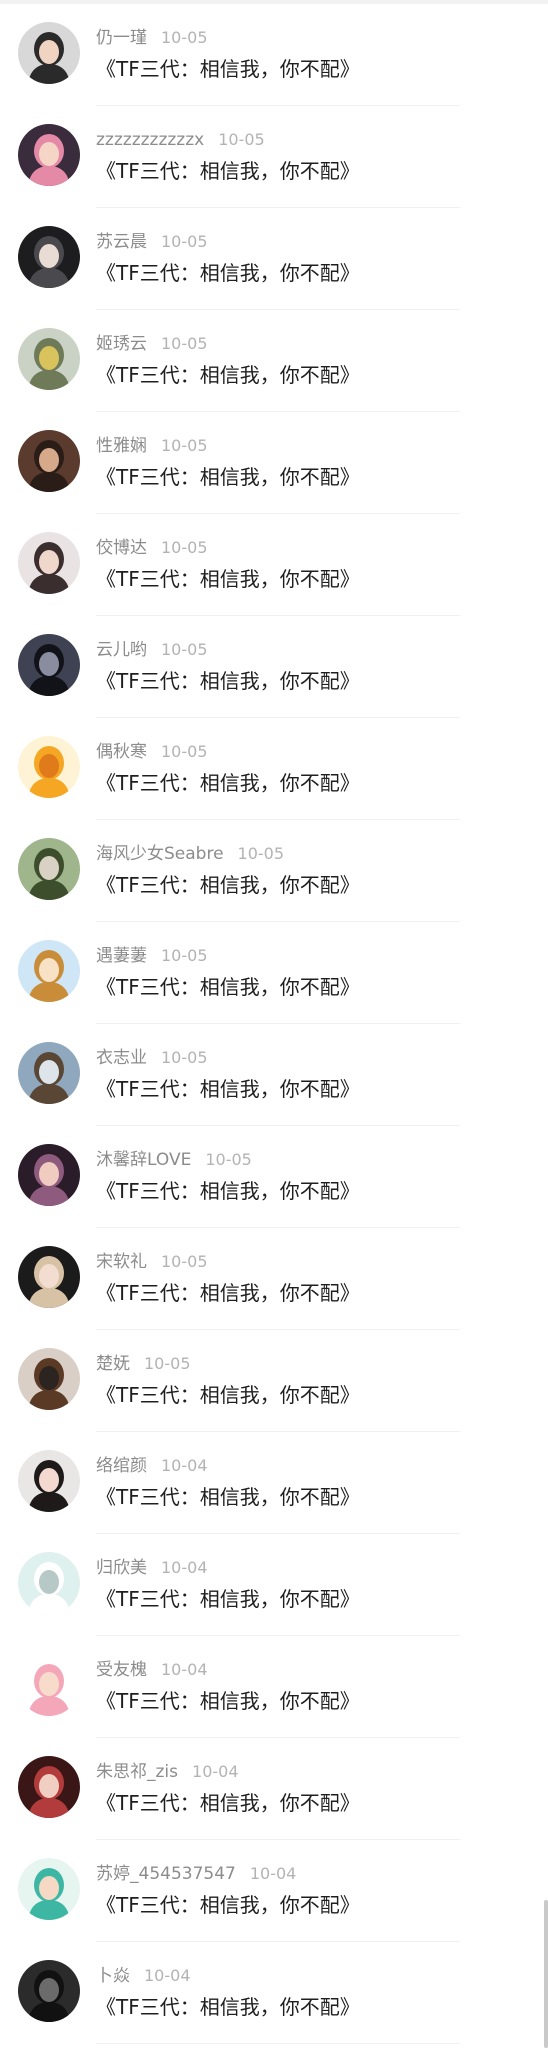  What do you see at coordinates (49, 971) in the screenshot?
I see `avatar-cartoon-girl-blue-icon` at bounding box center [49, 971].